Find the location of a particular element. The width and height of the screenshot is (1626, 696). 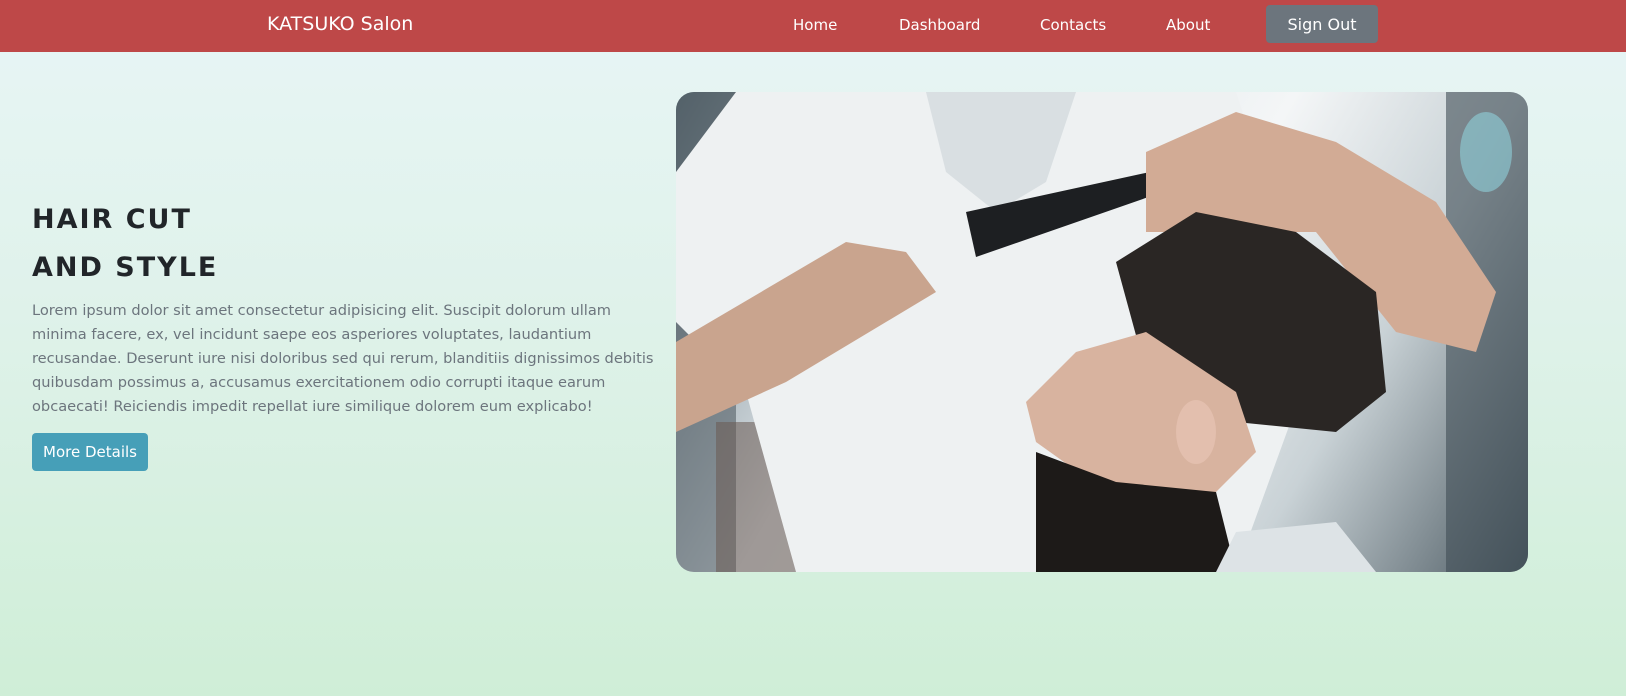

nav-link-about: About is located at coordinates (1188, 25).